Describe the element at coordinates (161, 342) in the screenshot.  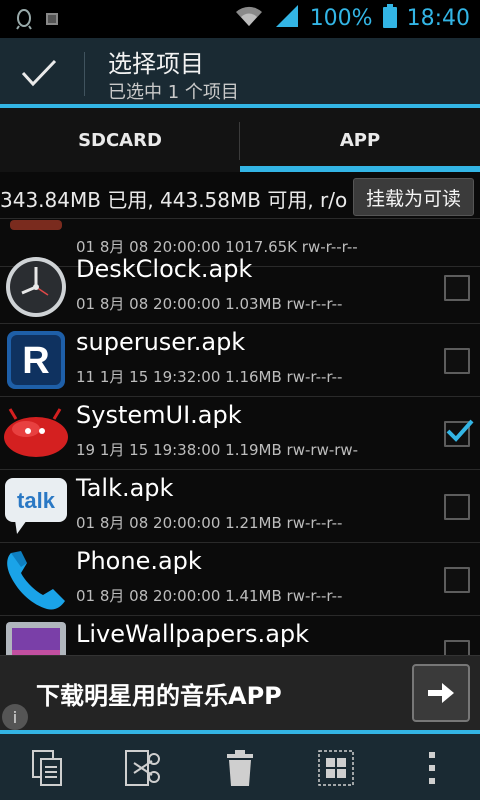
I see `file-name: superuser.apk` at that location.